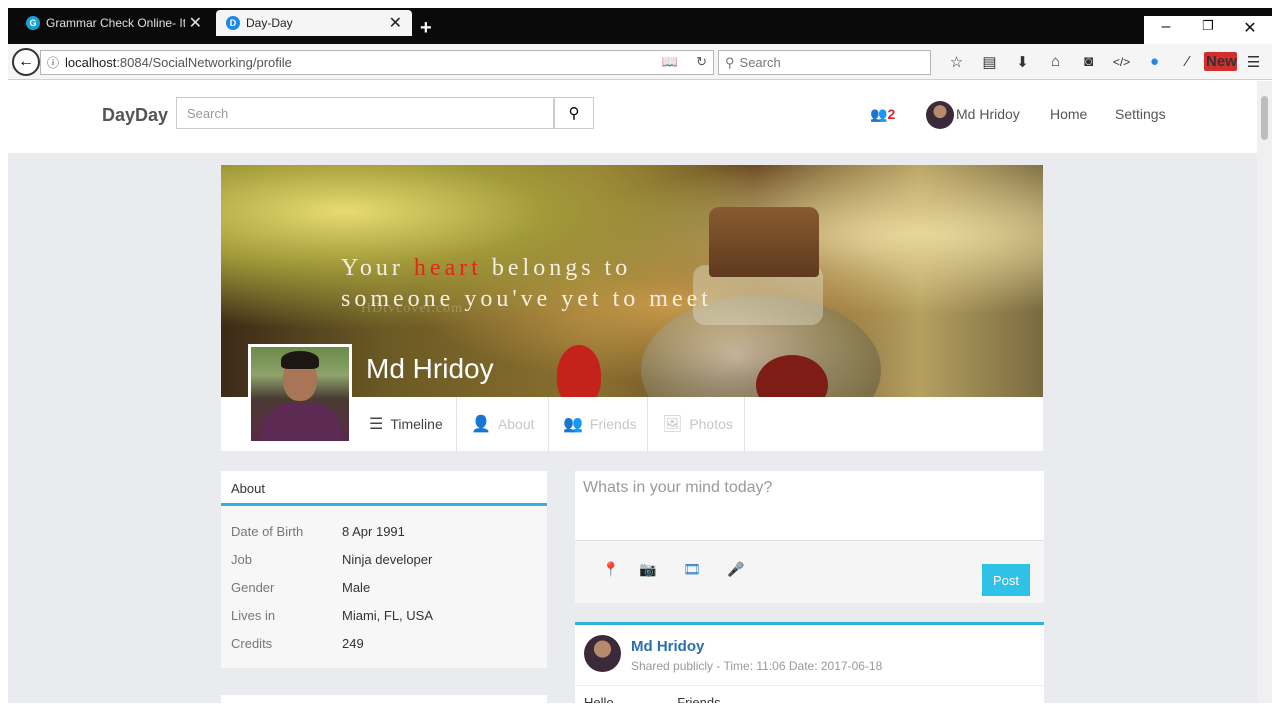 The image size is (1280, 720). I want to click on users-icon: 👥, so click(573, 424).